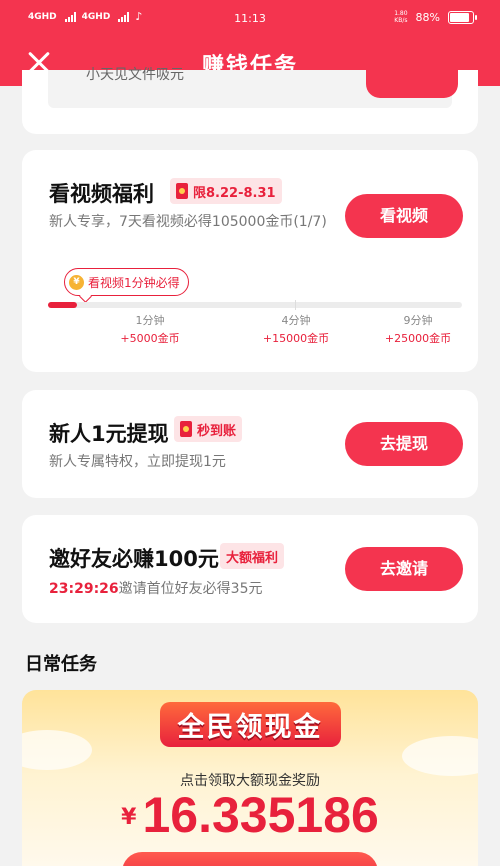 This screenshot has width=500, height=866. What do you see at coordinates (412, 84) in the screenshot?
I see `partial-action-button` at bounding box center [412, 84].